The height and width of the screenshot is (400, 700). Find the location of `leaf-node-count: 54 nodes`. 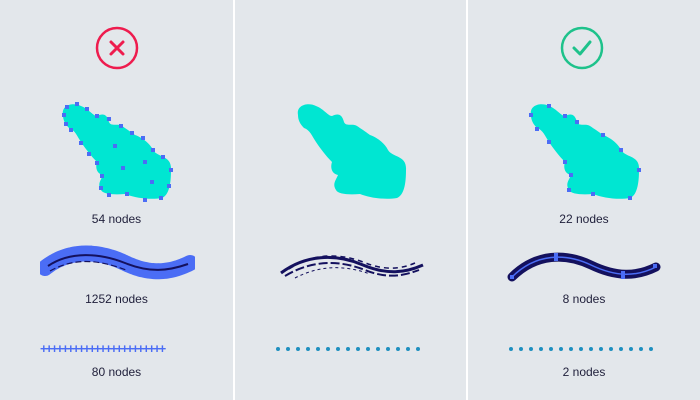

leaf-node-count: 54 nodes is located at coordinates (116, 219).